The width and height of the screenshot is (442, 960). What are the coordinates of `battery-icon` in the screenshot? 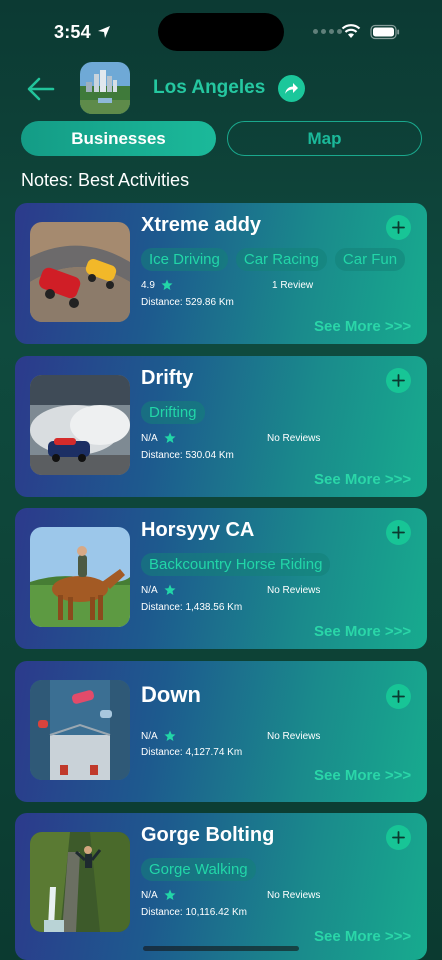 It's located at (385, 32).